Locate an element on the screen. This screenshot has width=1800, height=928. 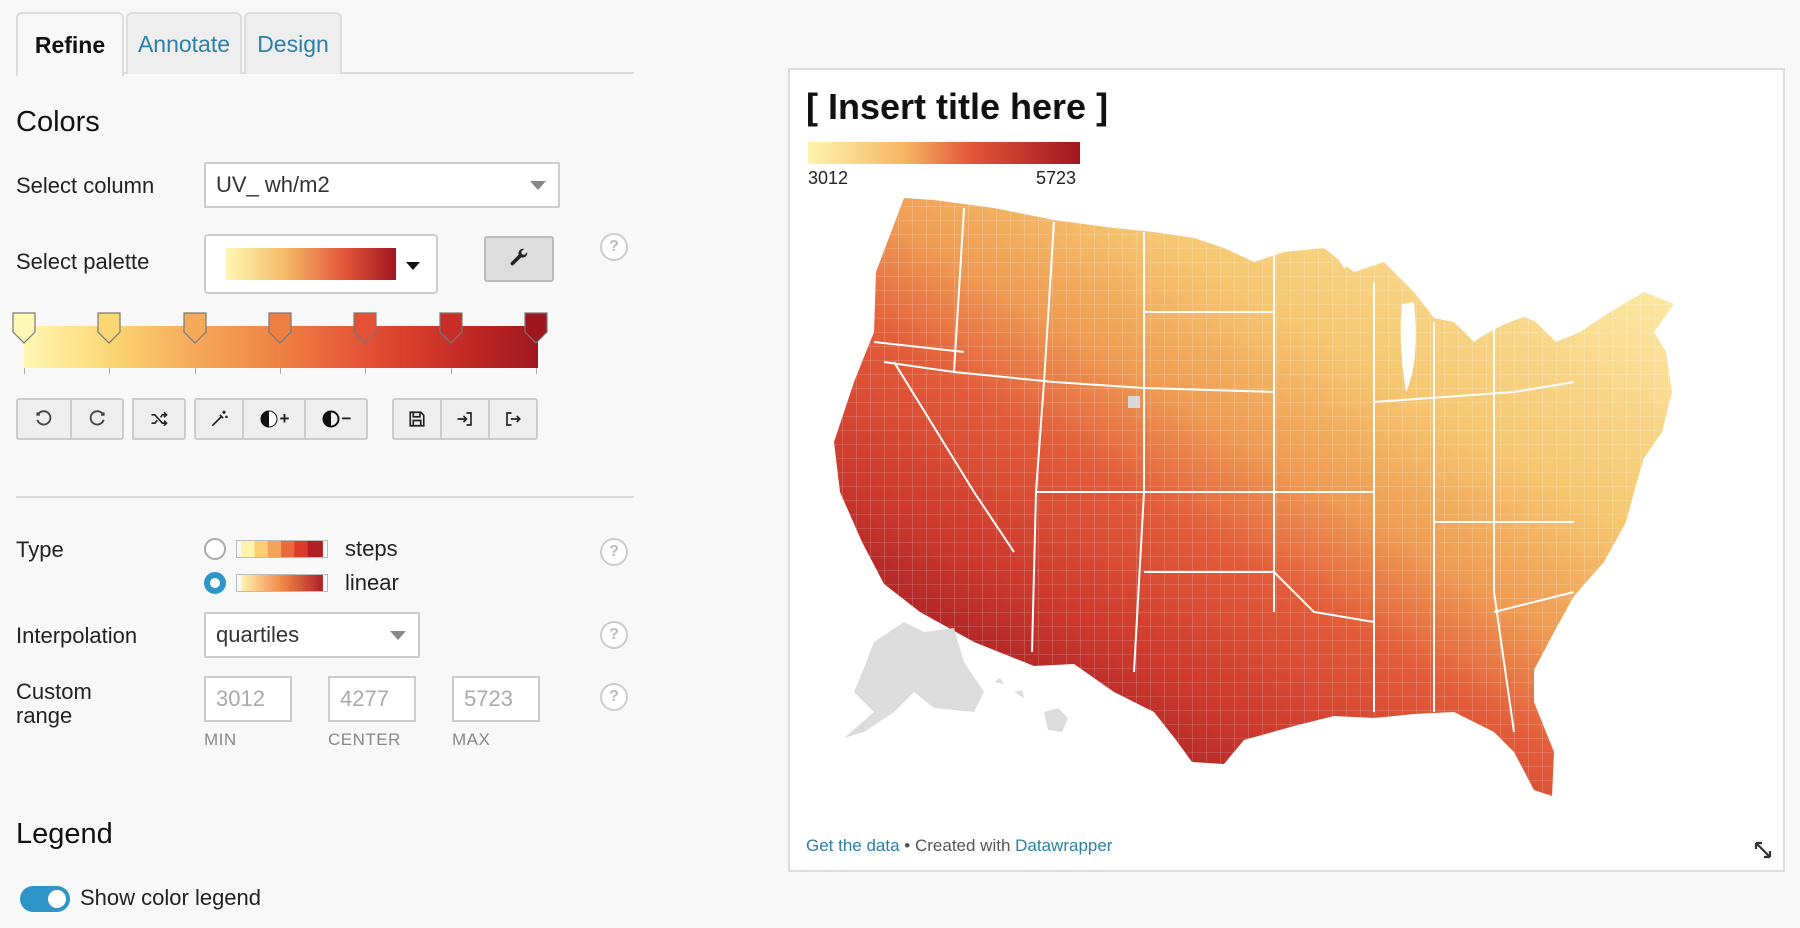
toggle-knob is located at coordinates (57, 899).